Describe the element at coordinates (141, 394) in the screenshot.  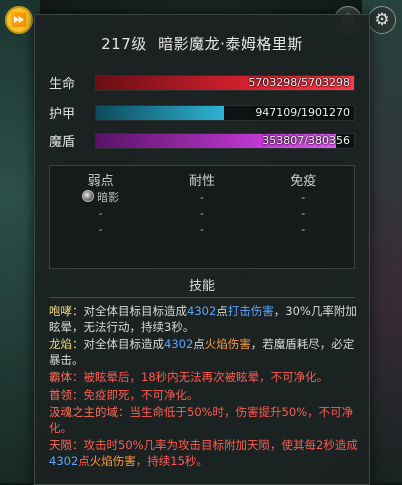
I see `skill-text: 免疫即死，不可净化。` at that location.